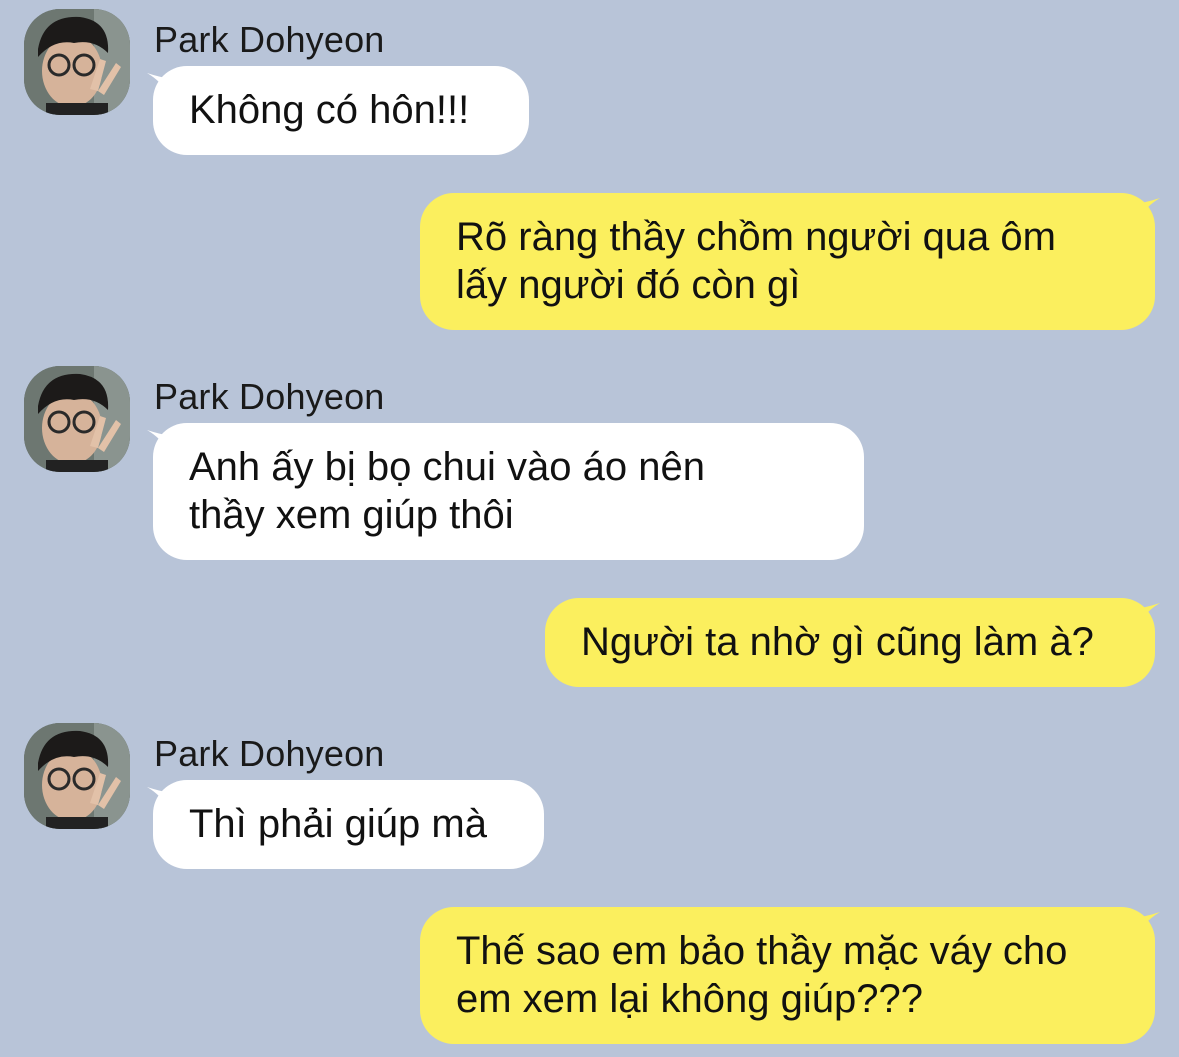 Image resolution: width=1179 pixels, height=1057 pixels. I want to click on message-bubble: Thì phải giúp mà, so click(348, 824).